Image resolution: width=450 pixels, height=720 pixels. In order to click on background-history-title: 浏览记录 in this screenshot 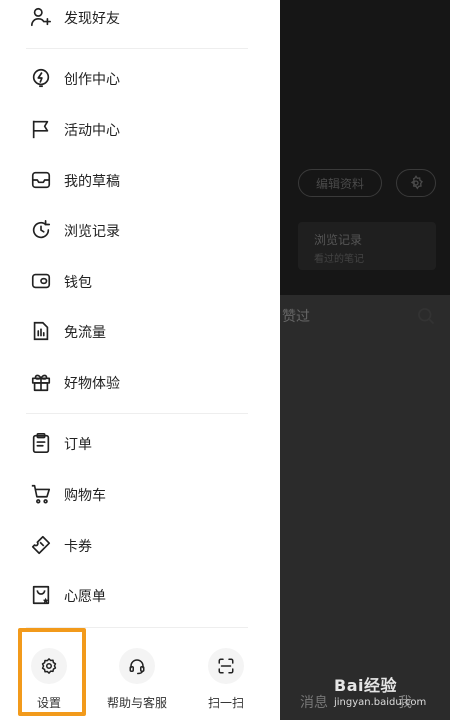, I will do `click(338, 240)`.